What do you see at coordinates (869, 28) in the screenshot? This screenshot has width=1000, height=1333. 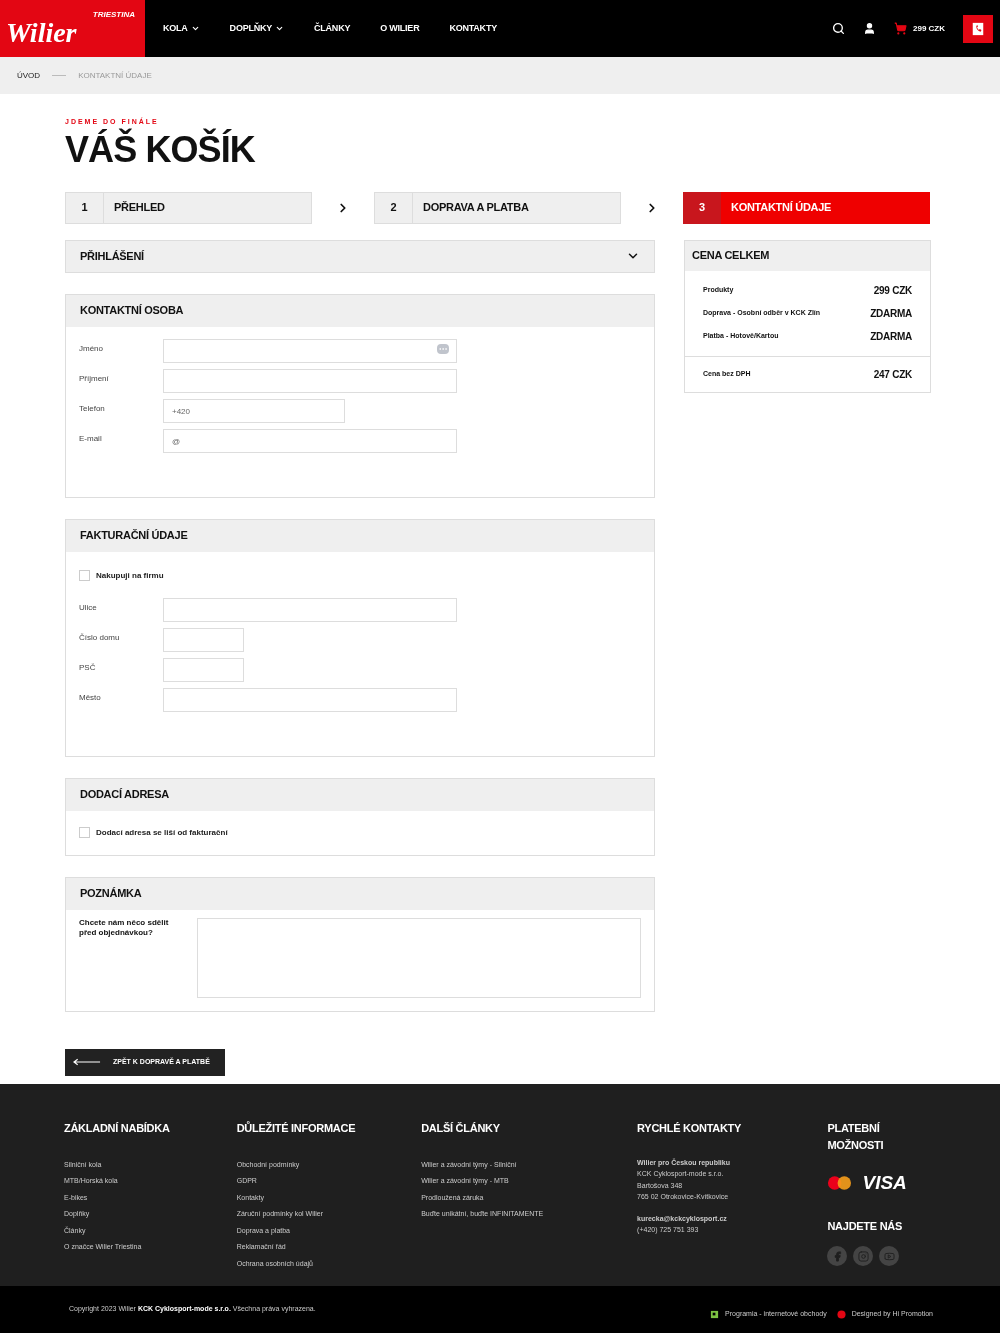 I see `user-icon` at bounding box center [869, 28].